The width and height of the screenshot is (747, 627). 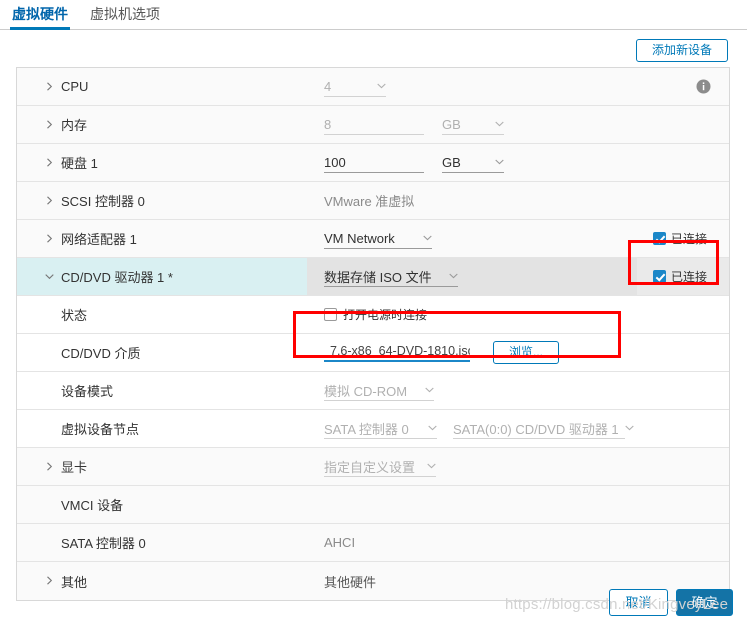 I want to click on connect-at-power-on-checkbox: 打开电源时连接, so click(x=375, y=314).